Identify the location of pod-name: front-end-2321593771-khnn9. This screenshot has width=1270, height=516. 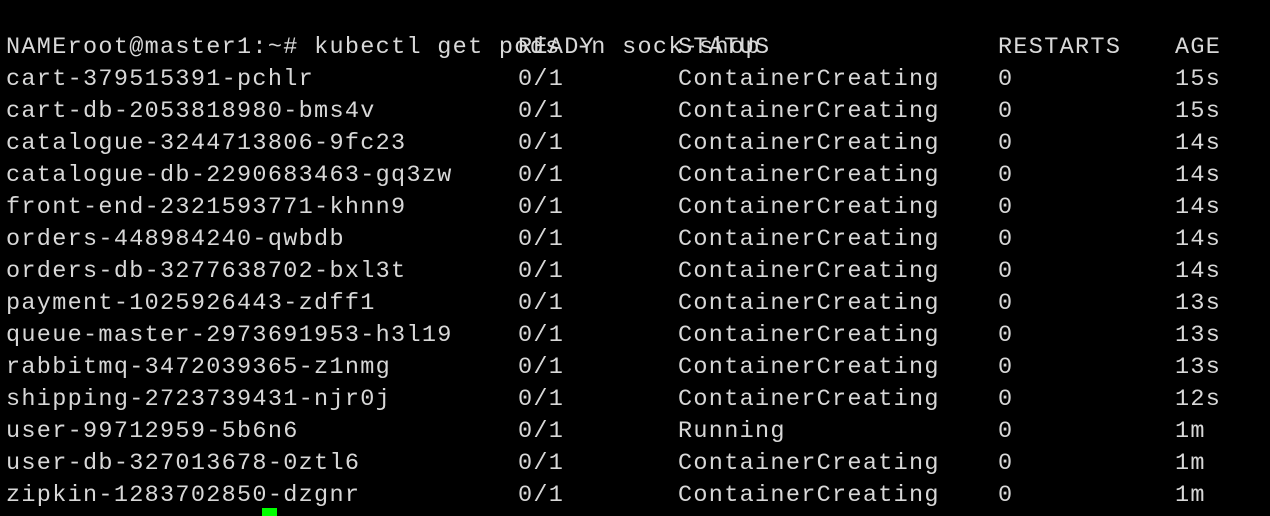
(206, 207).